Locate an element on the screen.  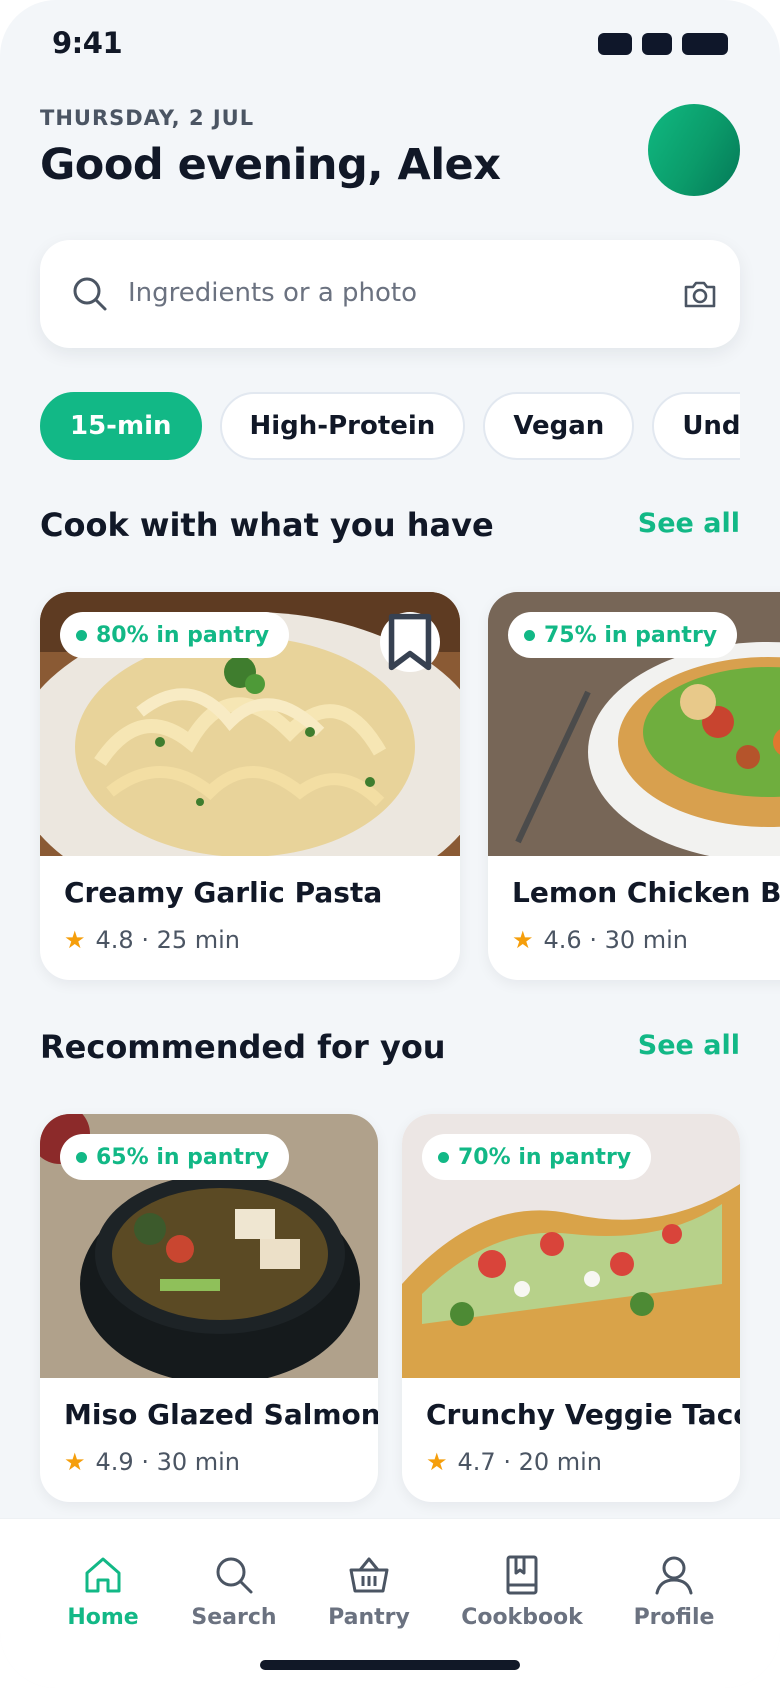
recipe-photo: 80% in pantry is located at coordinates (250, 724).